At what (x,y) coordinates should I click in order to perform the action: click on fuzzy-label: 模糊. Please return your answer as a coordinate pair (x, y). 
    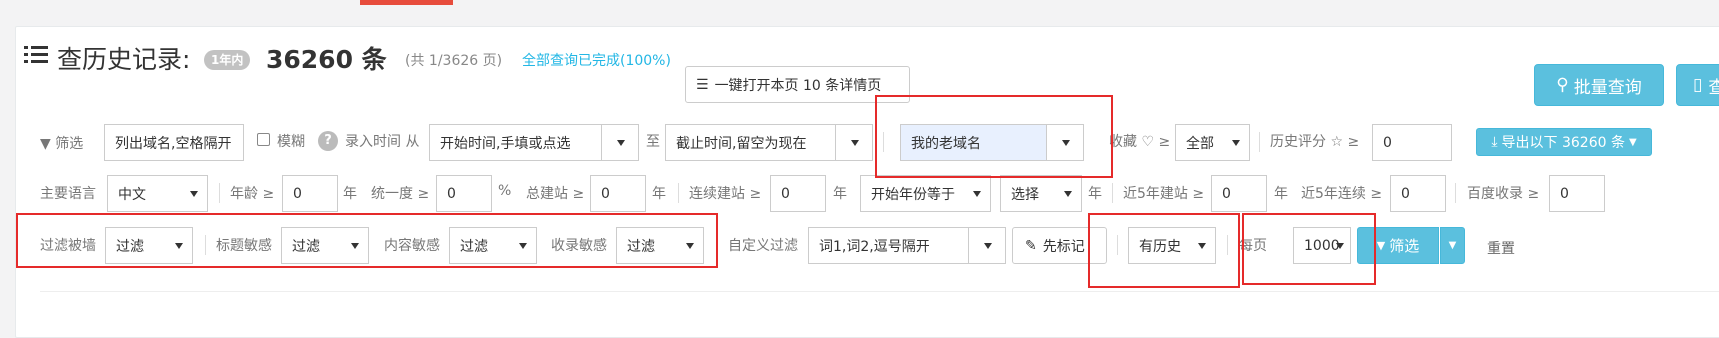
    Looking at the image, I should click on (291, 142).